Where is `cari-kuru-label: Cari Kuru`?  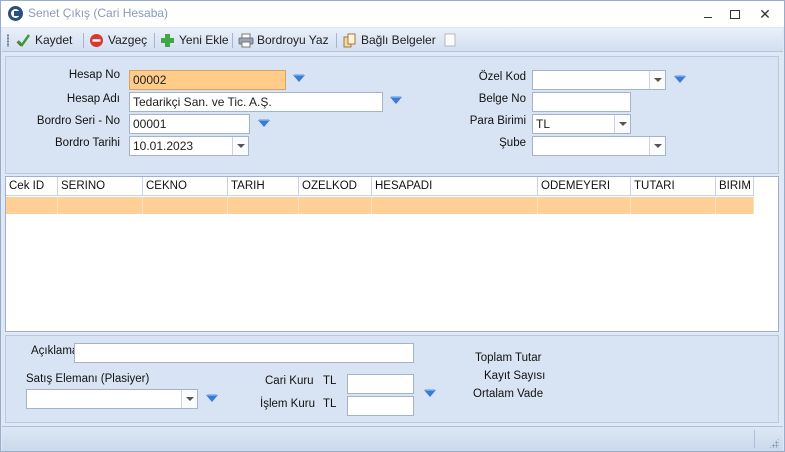
cari-kuru-label: Cari Kuru is located at coordinates (289, 381).